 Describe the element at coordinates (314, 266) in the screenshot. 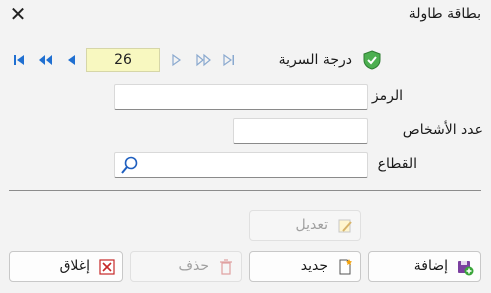

I see `new-button-label: جديد` at that location.